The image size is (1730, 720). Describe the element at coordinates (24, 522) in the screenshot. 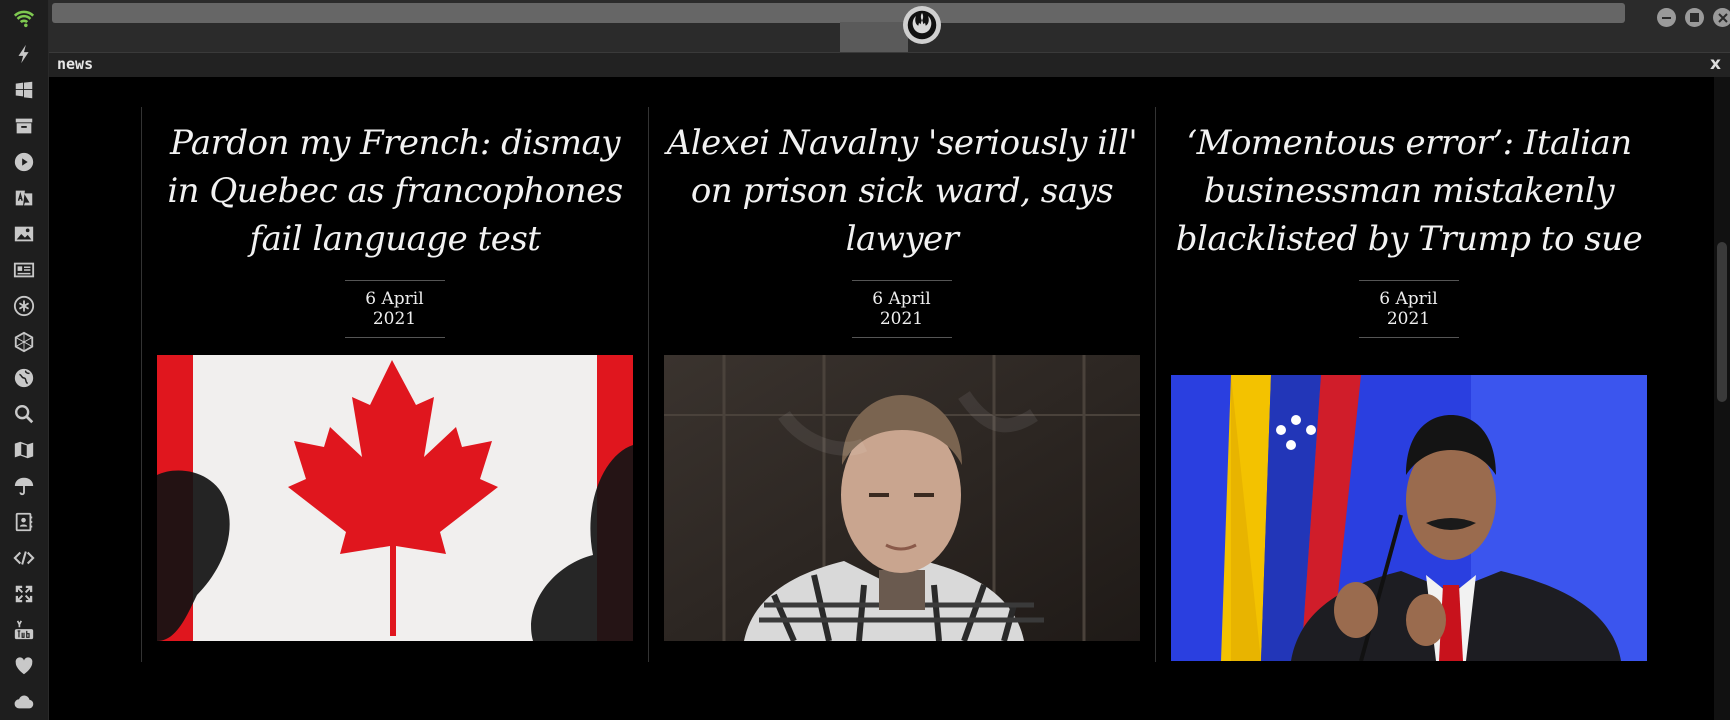

I see `contacts-icon` at that location.